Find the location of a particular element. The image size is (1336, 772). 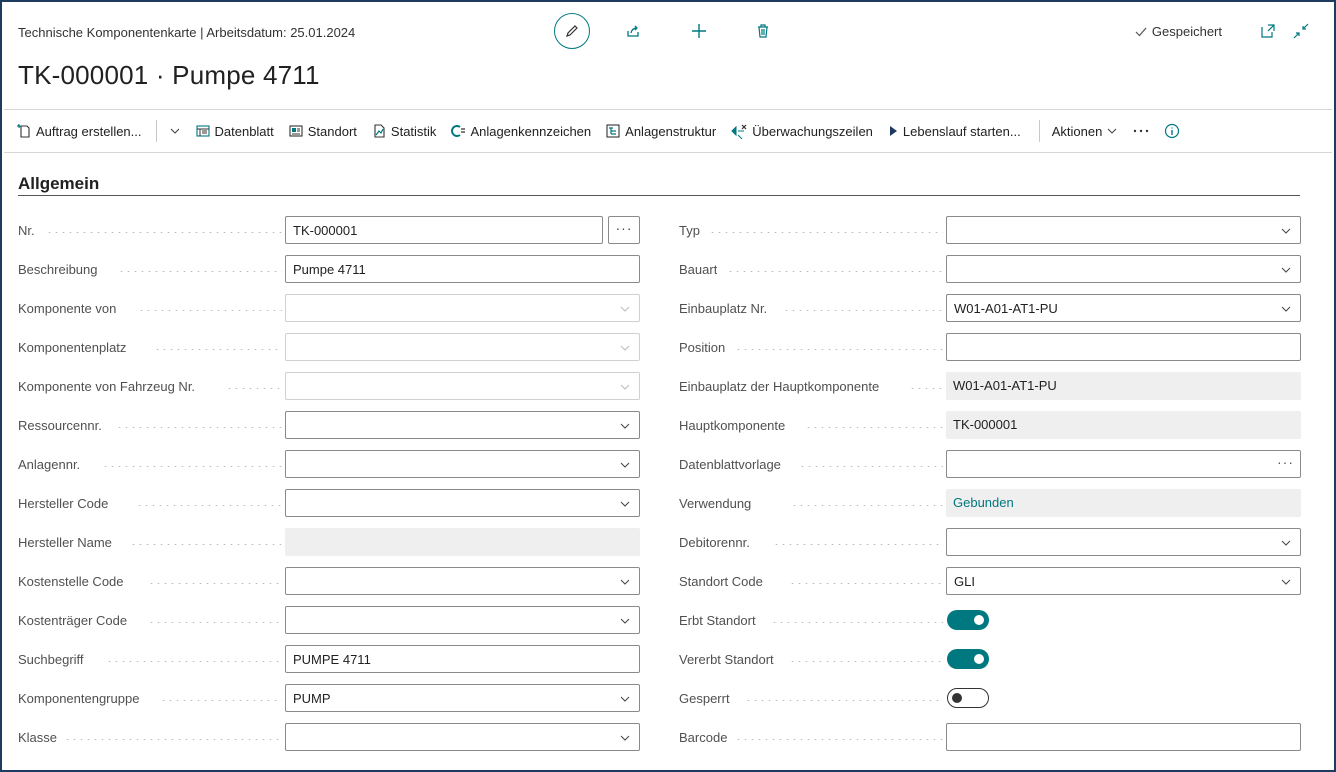

asset-identifier-button: Anlagenkennzeichen is located at coordinates (520, 131).